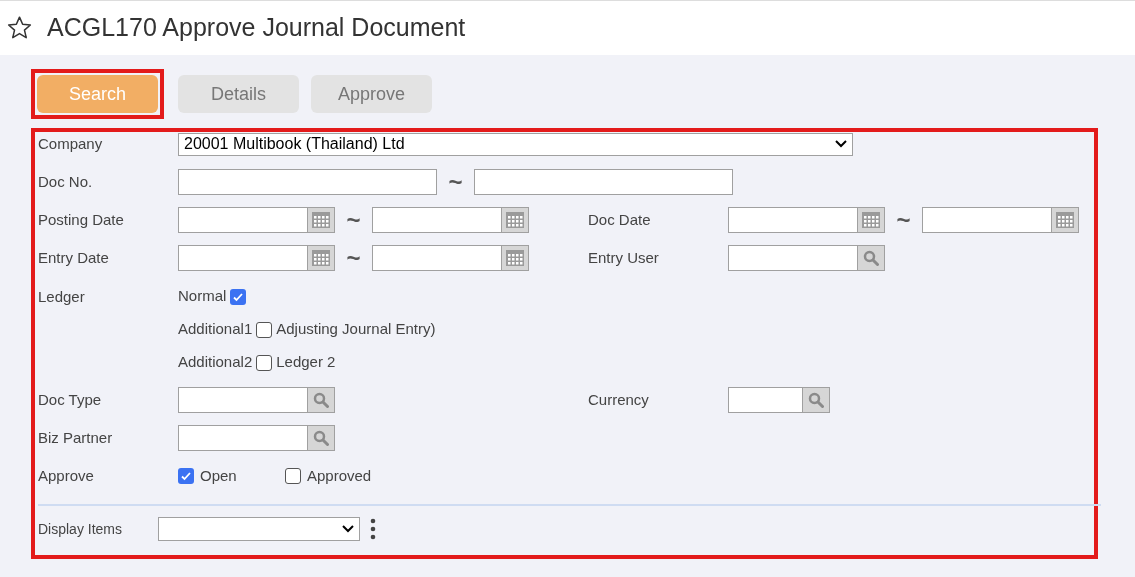 Image resolution: width=1135 pixels, height=577 pixels. I want to click on ledger-option-text: Ledger 2, so click(306, 362).